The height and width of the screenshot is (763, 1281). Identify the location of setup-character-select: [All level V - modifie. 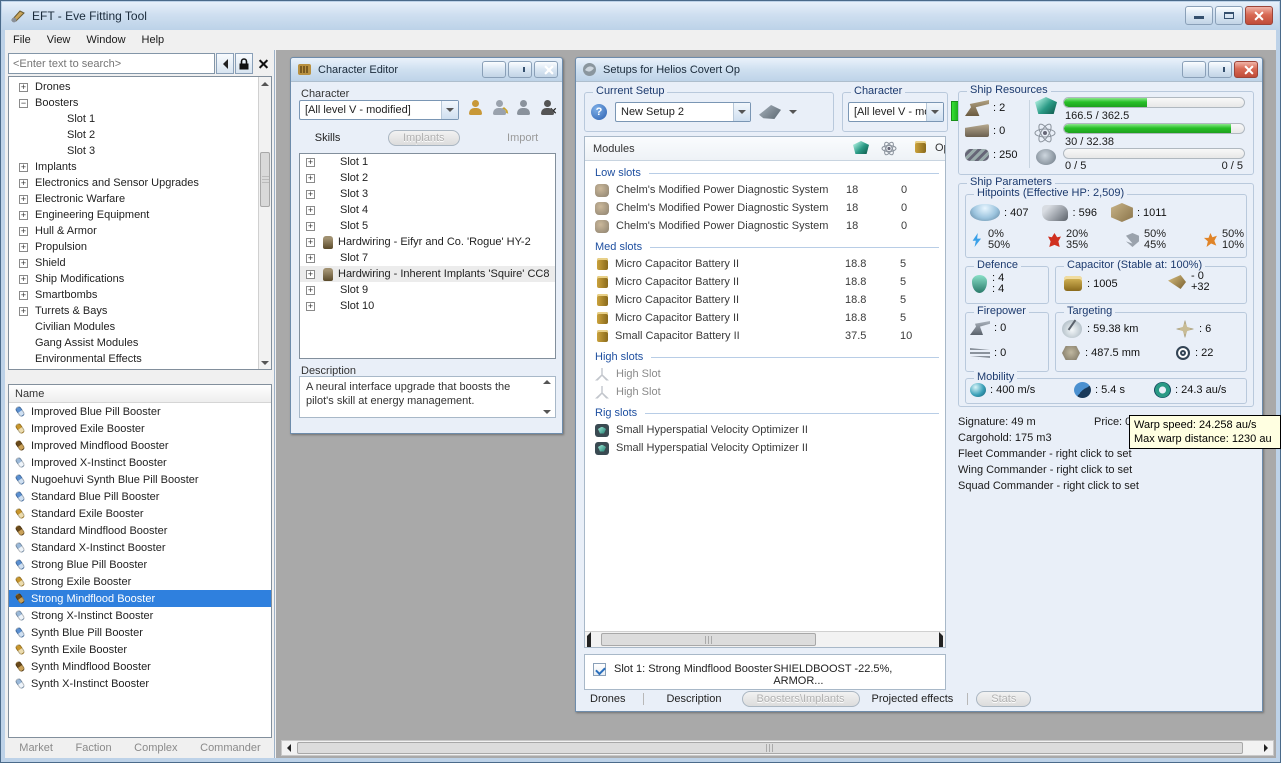
(896, 112).